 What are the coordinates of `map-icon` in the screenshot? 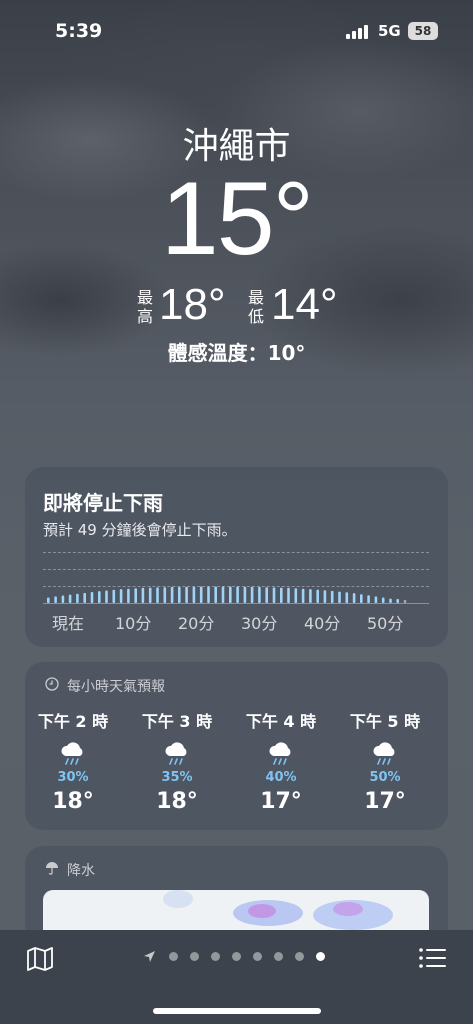 It's located at (40, 959).